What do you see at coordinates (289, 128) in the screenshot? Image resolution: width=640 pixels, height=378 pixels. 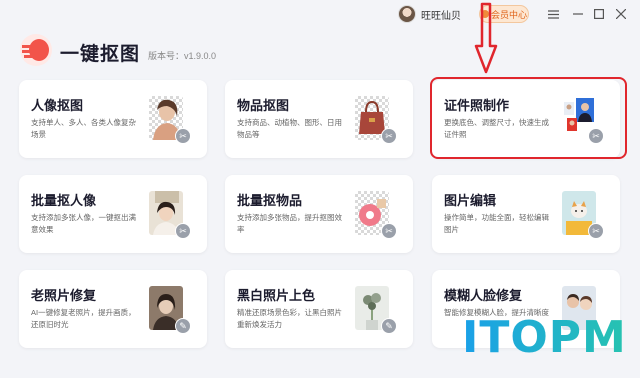 I see `card-desc: 支持商品、动植物、图形、日用物品等` at bounding box center [289, 128].